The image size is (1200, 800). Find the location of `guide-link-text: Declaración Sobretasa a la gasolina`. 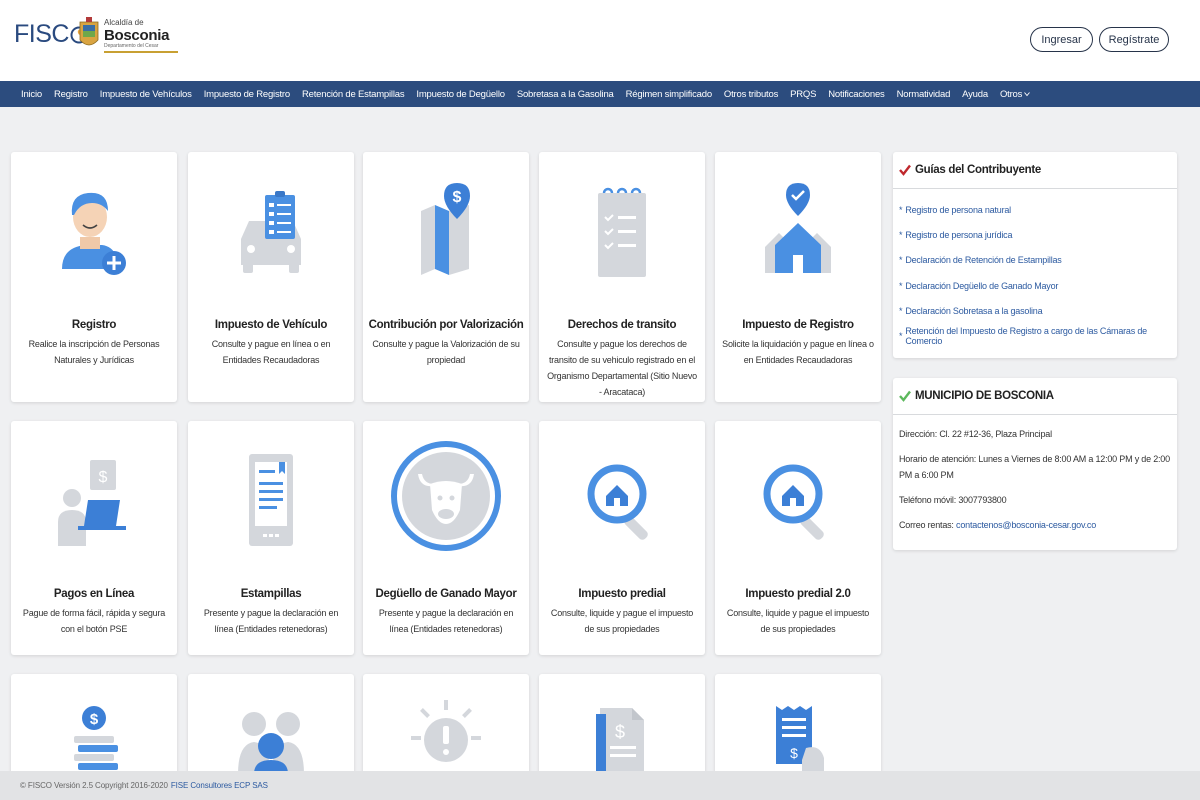

guide-link-text: Declaración Sobretasa a la gasolina is located at coordinates (974, 310).